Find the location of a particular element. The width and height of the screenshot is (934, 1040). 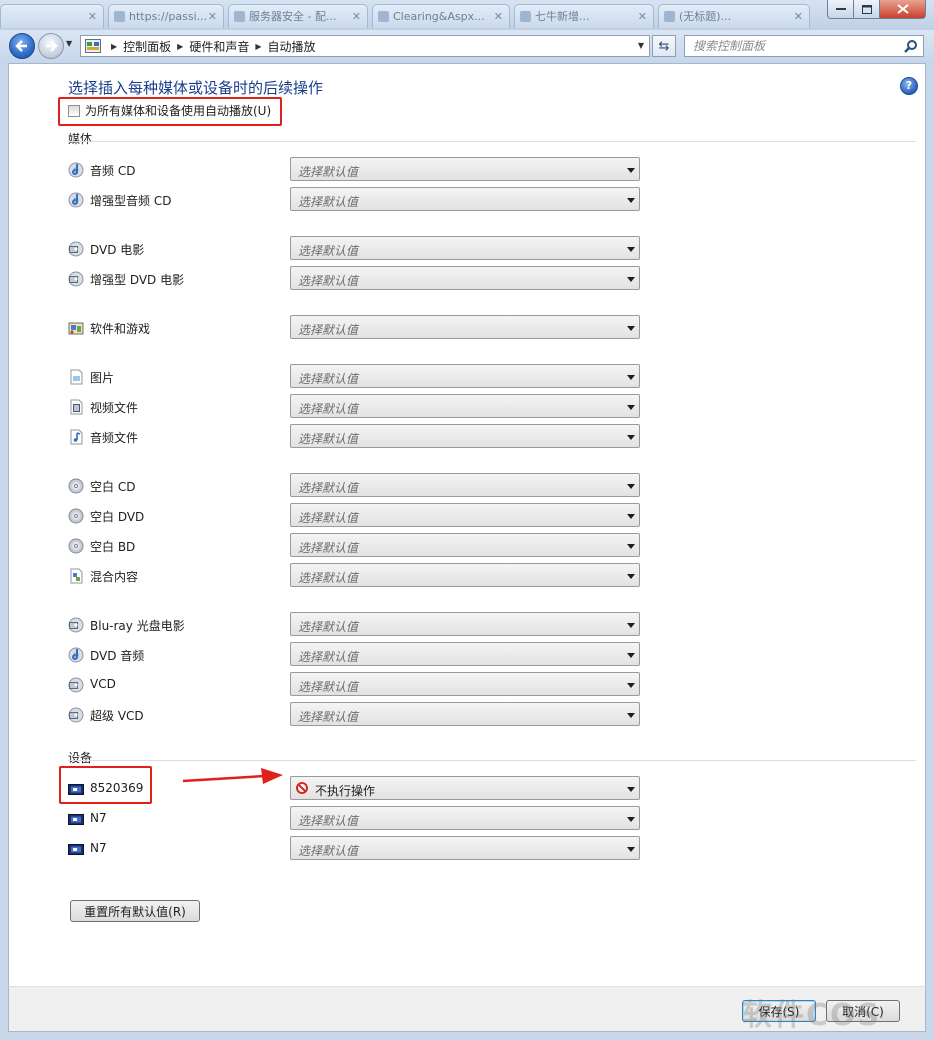

close-window-button is located at coordinates (903, 9).